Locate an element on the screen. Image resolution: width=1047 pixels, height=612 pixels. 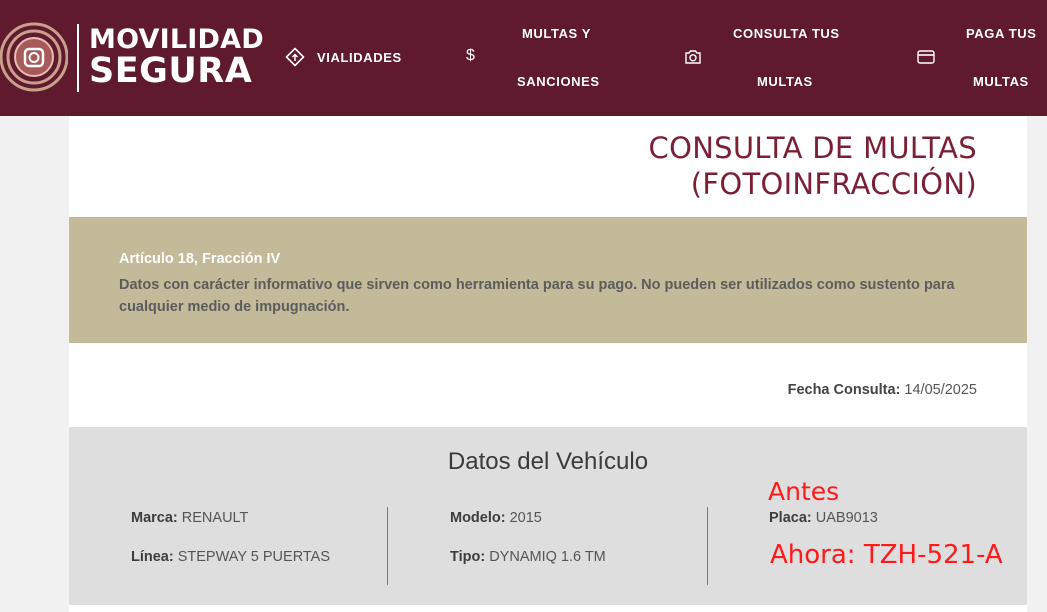
vehicle-tipo: Tipo: DYNAMIQ 1.6 TM is located at coordinates (528, 557).